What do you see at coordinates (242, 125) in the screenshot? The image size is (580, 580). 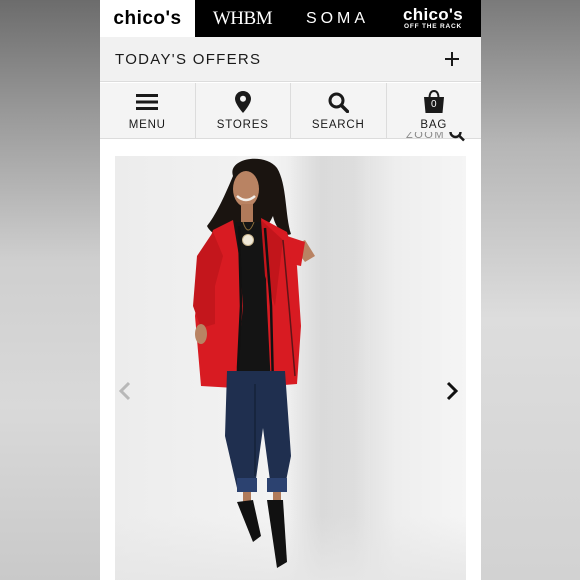 I see `nav-stores-label: STORES` at bounding box center [242, 125].